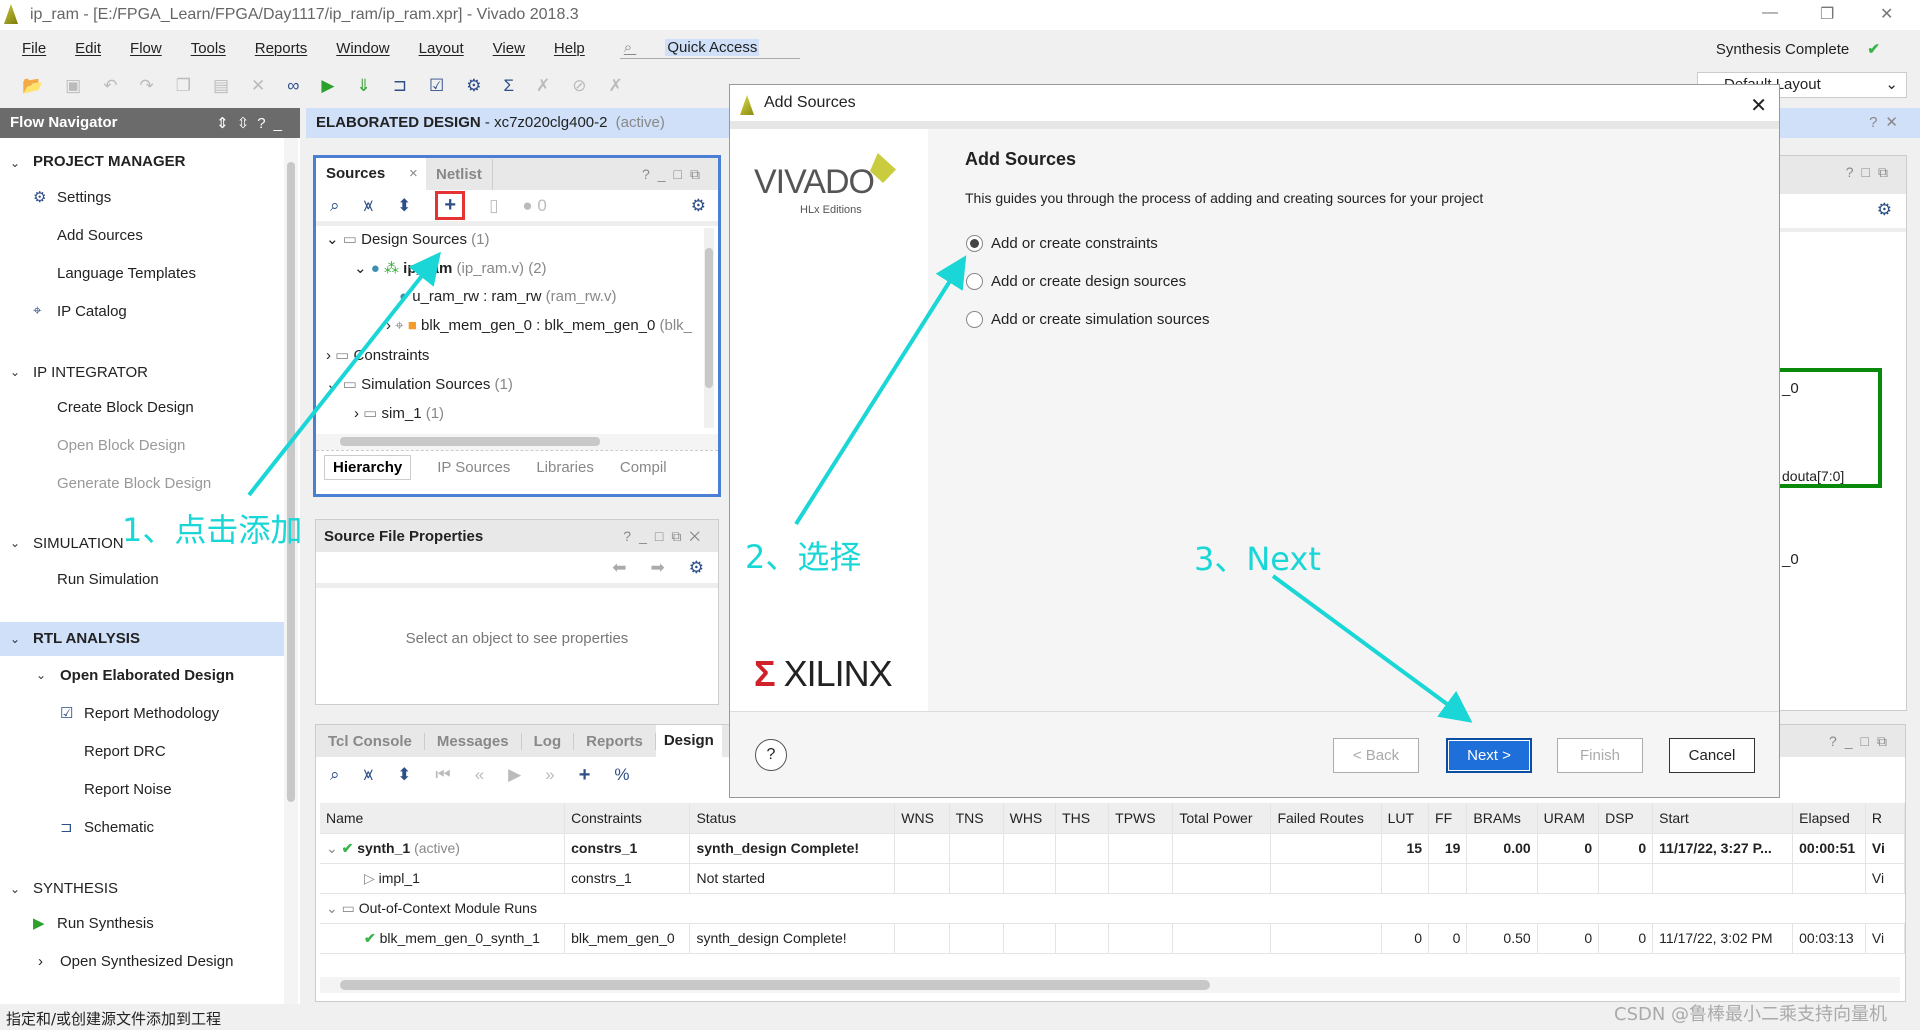 The height and width of the screenshot is (1030, 1920). Describe the element at coordinates (1376, 755) in the screenshot. I see `back-button: < Back` at that location.